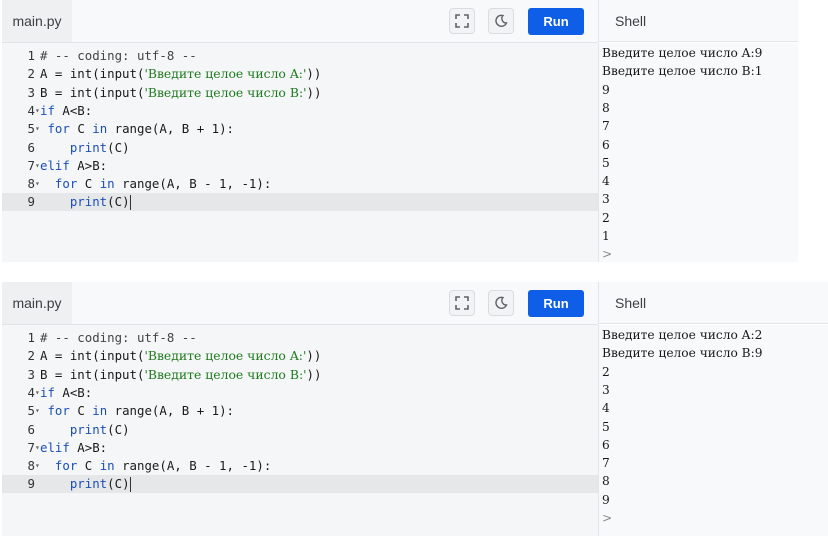  Describe the element at coordinates (631, 21) in the screenshot. I see `shell-title: Shell` at that location.